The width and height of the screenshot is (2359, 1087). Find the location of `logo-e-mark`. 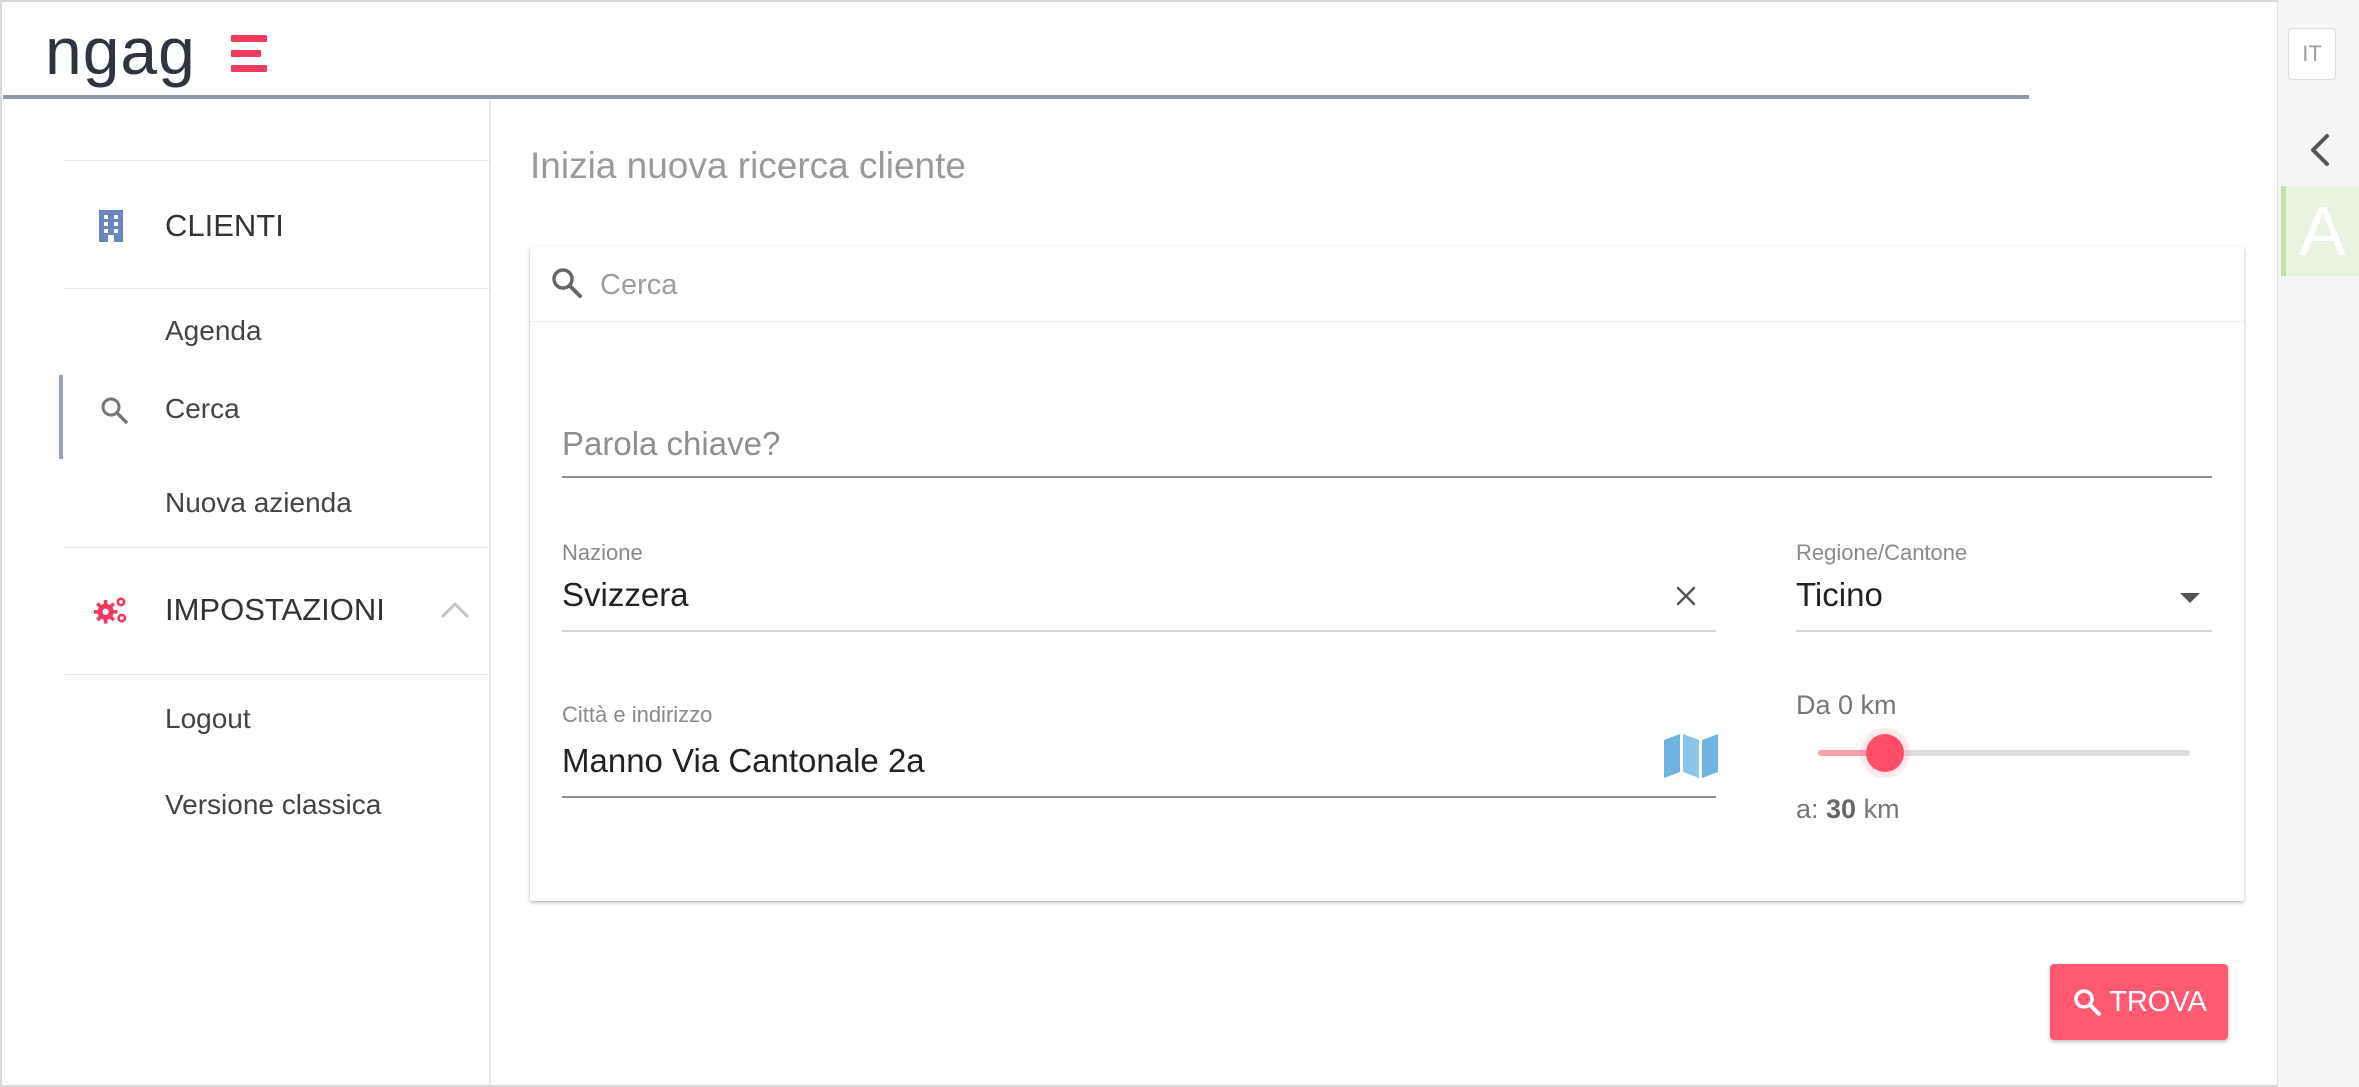

logo-e-mark is located at coordinates (249, 54).